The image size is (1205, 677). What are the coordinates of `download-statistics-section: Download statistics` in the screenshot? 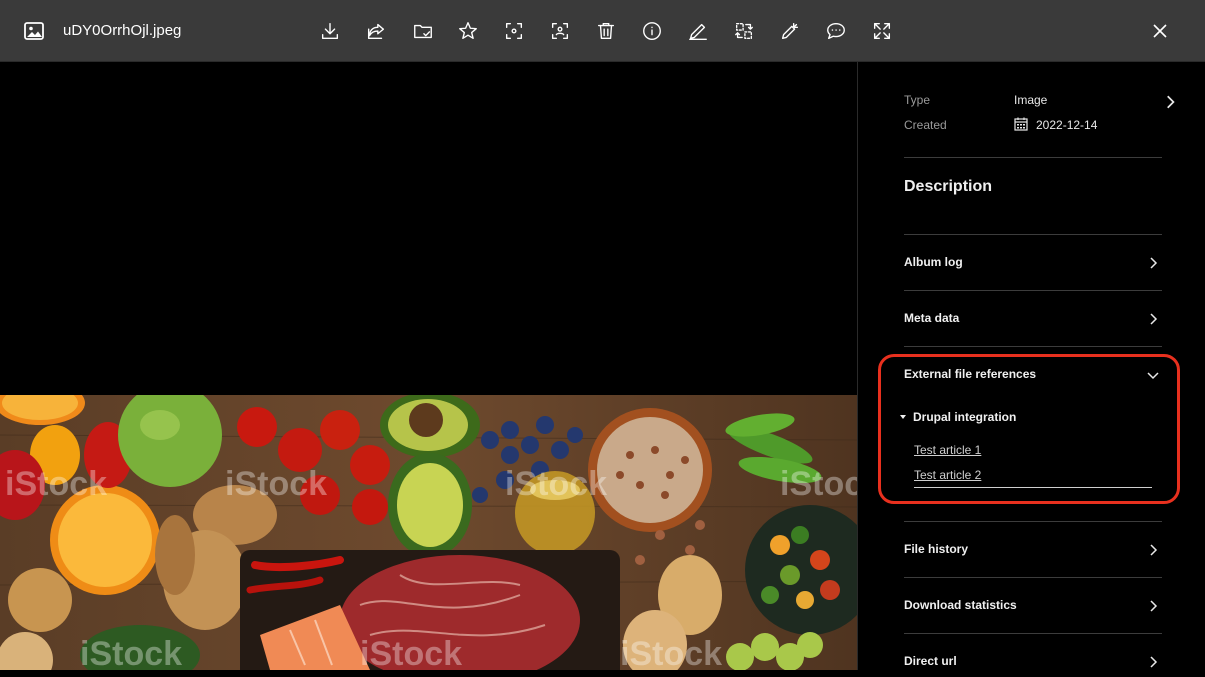 It's located at (1033, 606).